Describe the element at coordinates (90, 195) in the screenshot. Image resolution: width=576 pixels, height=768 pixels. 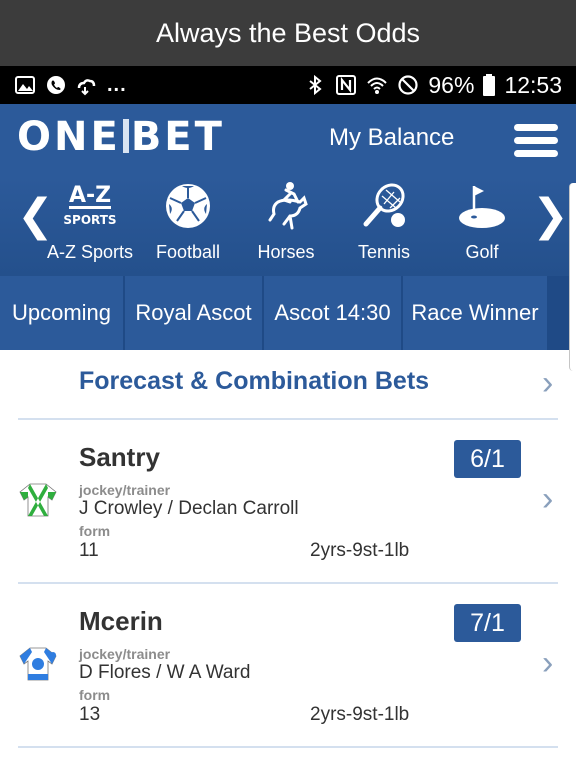
I see `svg-text: A-Z` at that location.